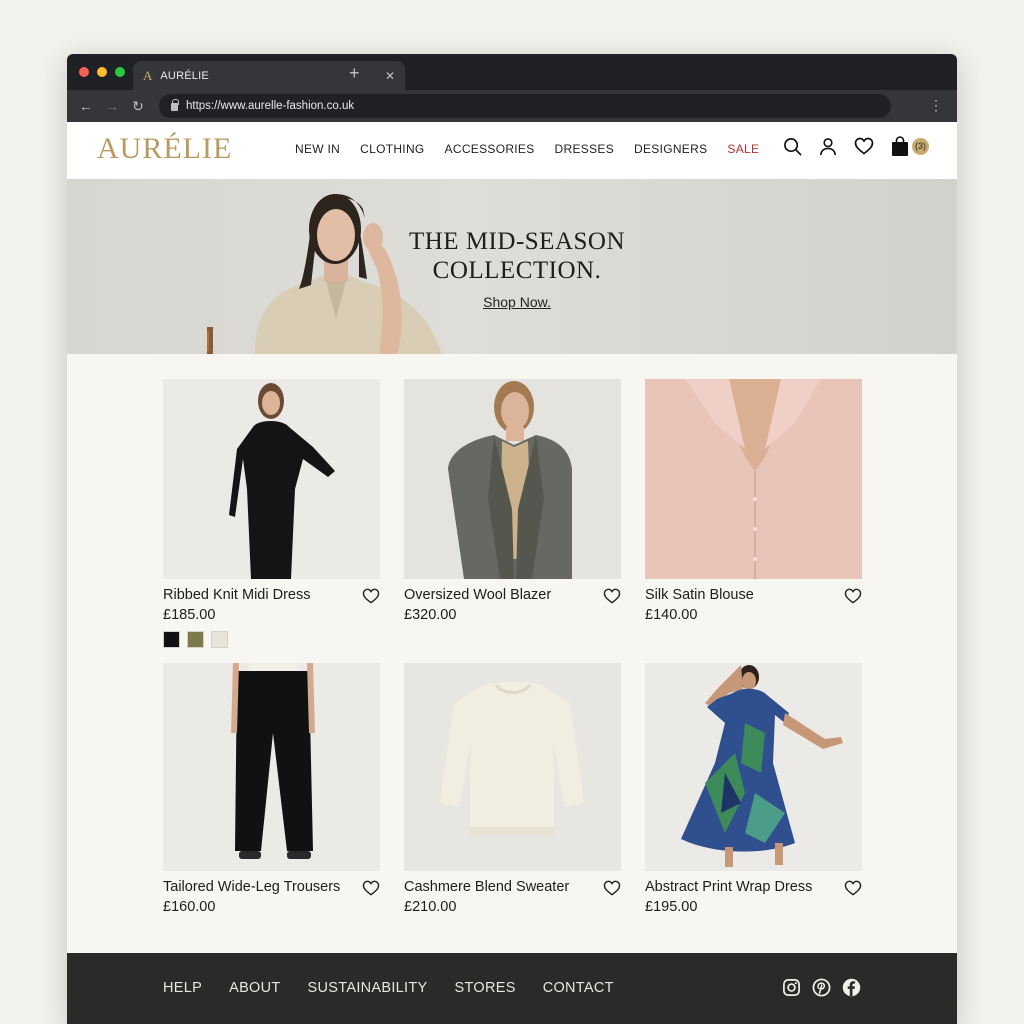 The width and height of the screenshot is (1024, 1024). Describe the element at coordinates (84, 72) in the screenshot. I see `close-window-button` at that location.